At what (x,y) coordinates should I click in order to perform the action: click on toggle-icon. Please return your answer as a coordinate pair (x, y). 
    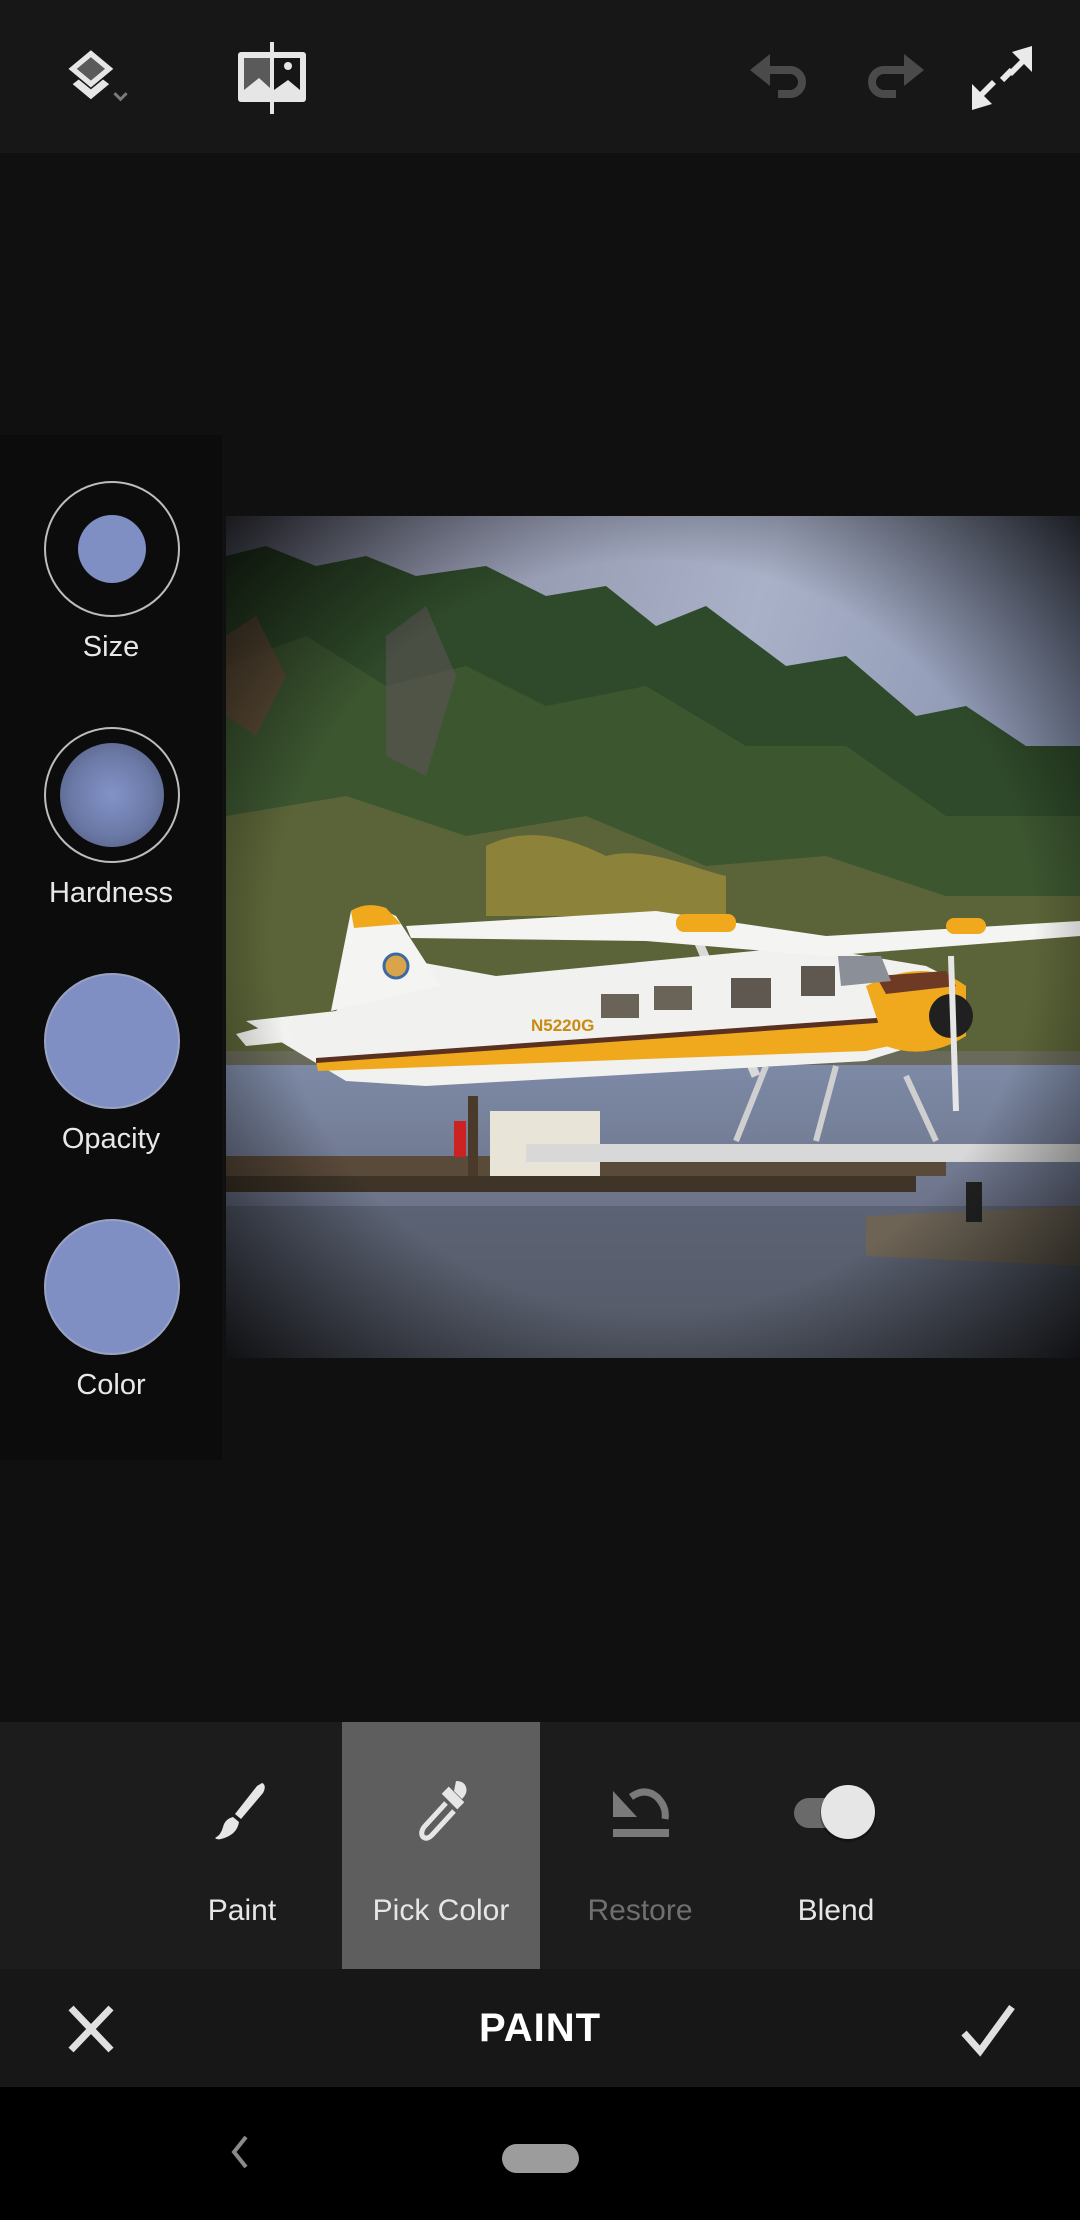
    Looking at the image, I should click on (836, 1812).